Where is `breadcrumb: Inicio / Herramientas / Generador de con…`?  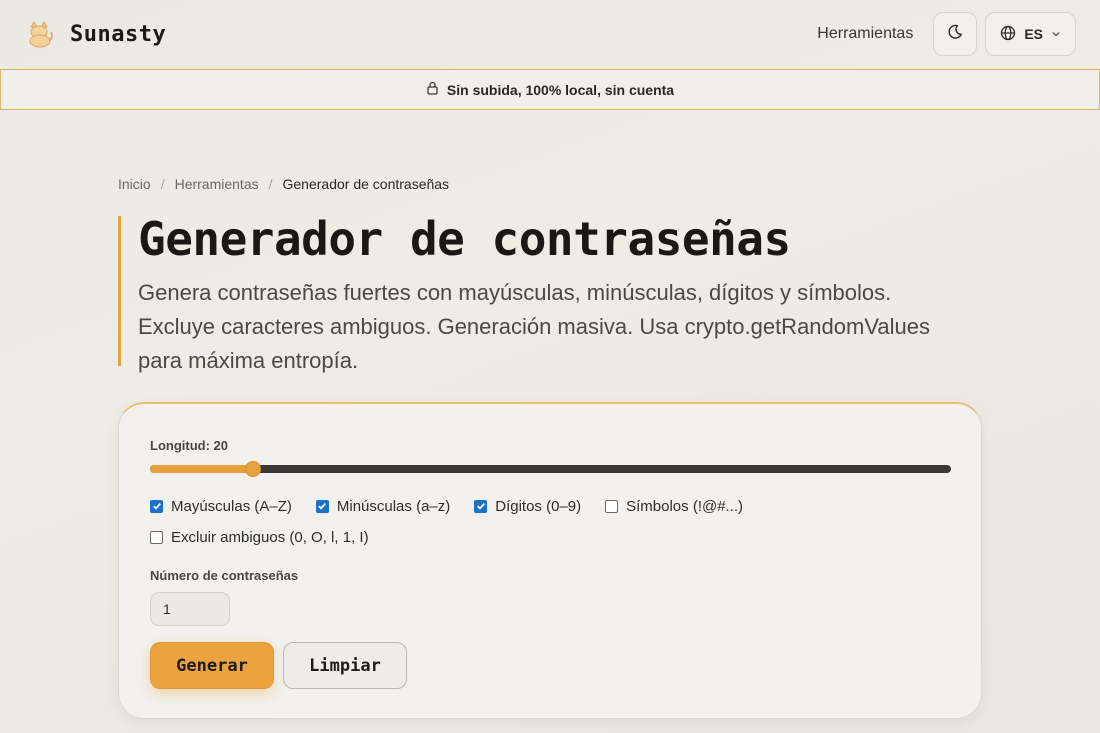 breadcrumb: Inicio / Herramientas / Generador de con… is located at coordinates (283, 184).